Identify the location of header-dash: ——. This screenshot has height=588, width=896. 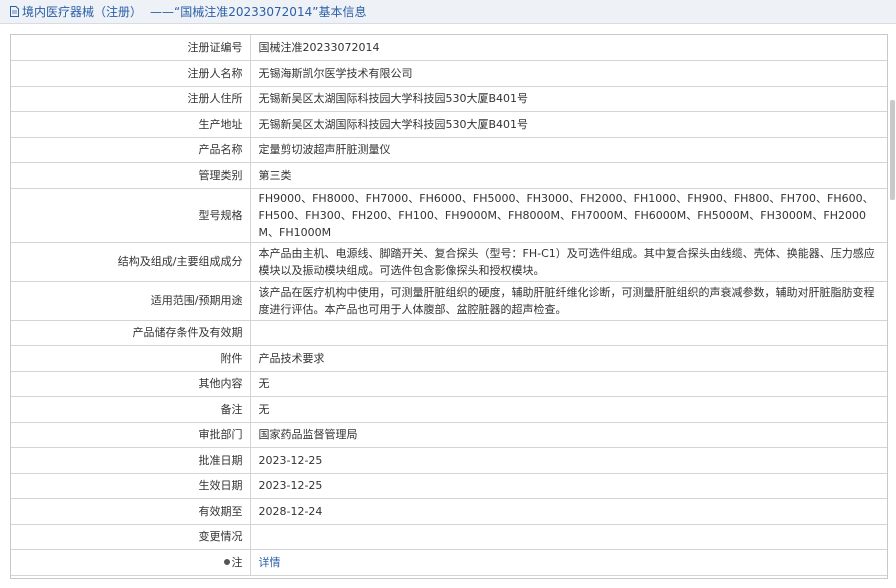
(162, 11).